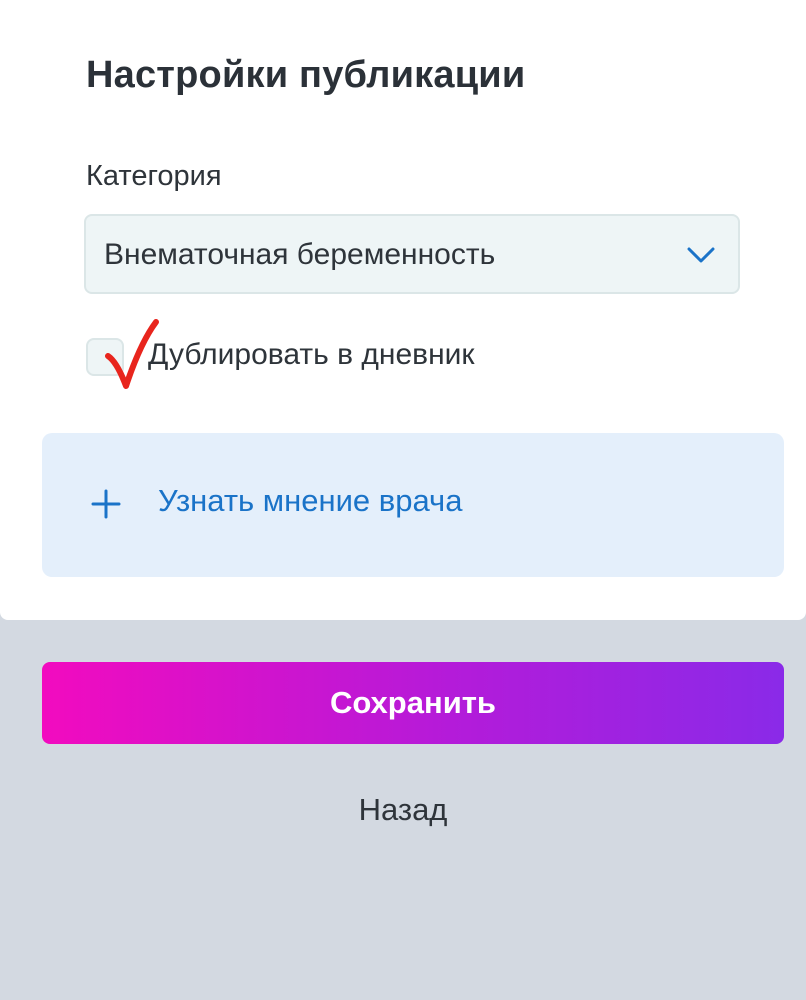 The height and width of the screenshot is (1000, 806). Describe the element at coordinates (300, 254) in the screenshot. I see `category-selected-value: Внематочная беременность` at that location.